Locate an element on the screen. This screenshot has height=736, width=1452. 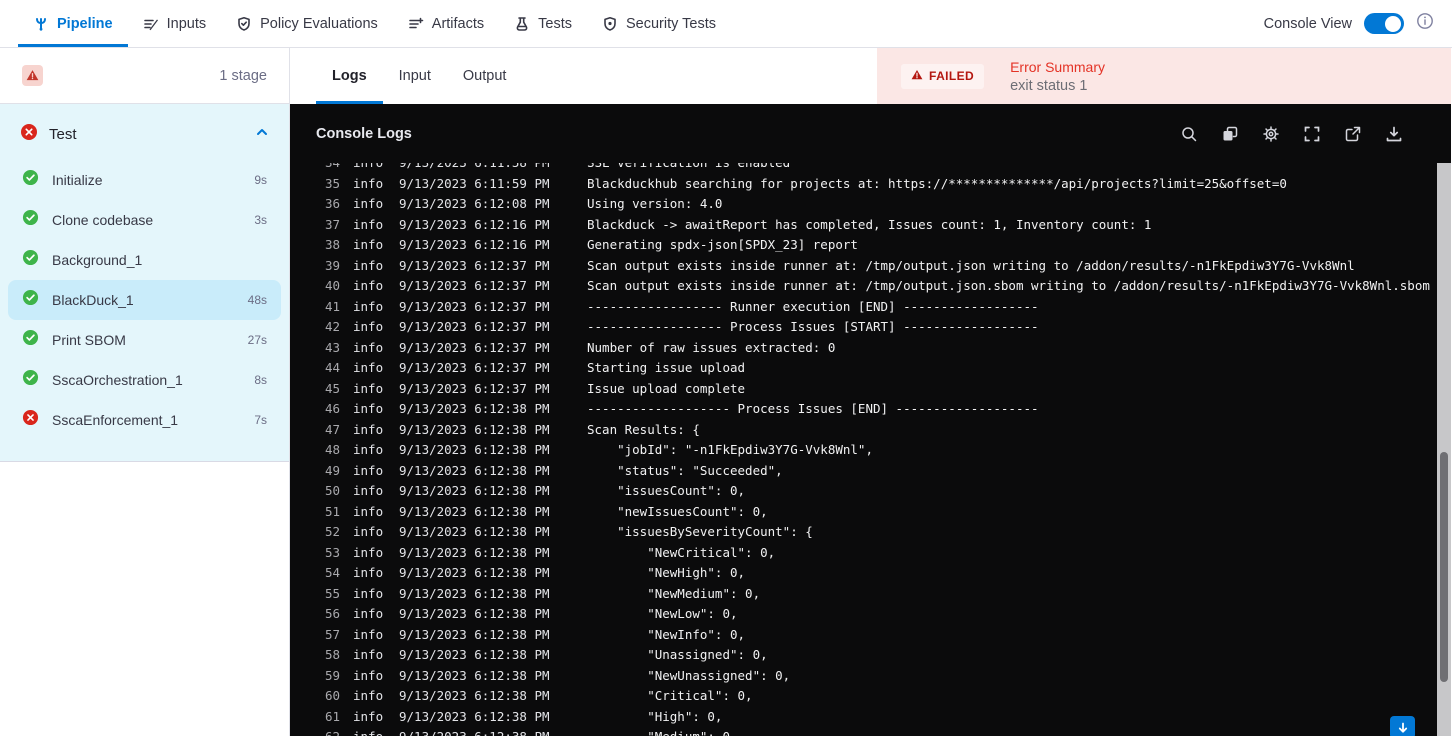
sidebar-step: Initialize 9s is located at coordinates (144, 180).